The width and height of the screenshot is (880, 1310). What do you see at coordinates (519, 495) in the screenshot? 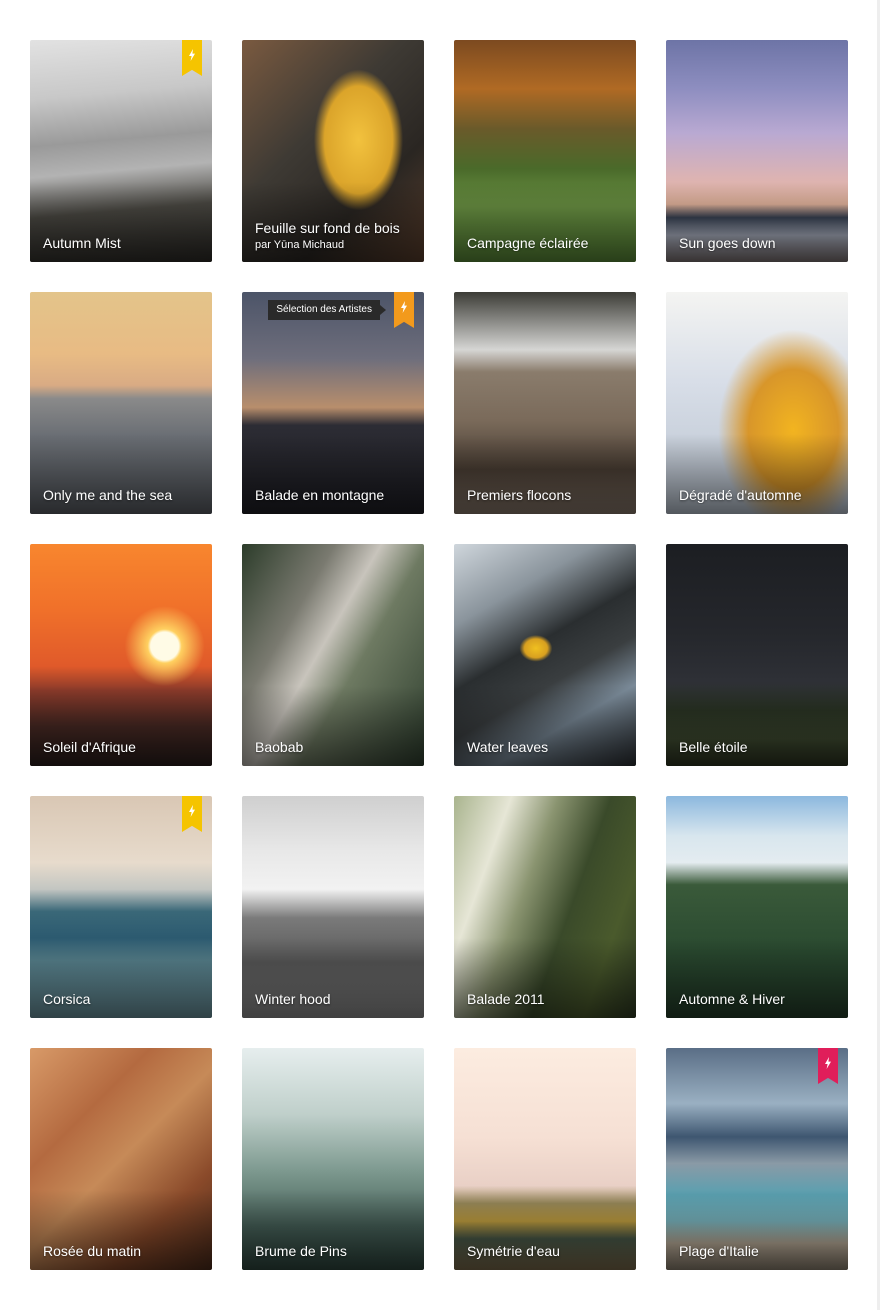
I see `photo-title: Premiers flocons` at bounding box center [519, 495].